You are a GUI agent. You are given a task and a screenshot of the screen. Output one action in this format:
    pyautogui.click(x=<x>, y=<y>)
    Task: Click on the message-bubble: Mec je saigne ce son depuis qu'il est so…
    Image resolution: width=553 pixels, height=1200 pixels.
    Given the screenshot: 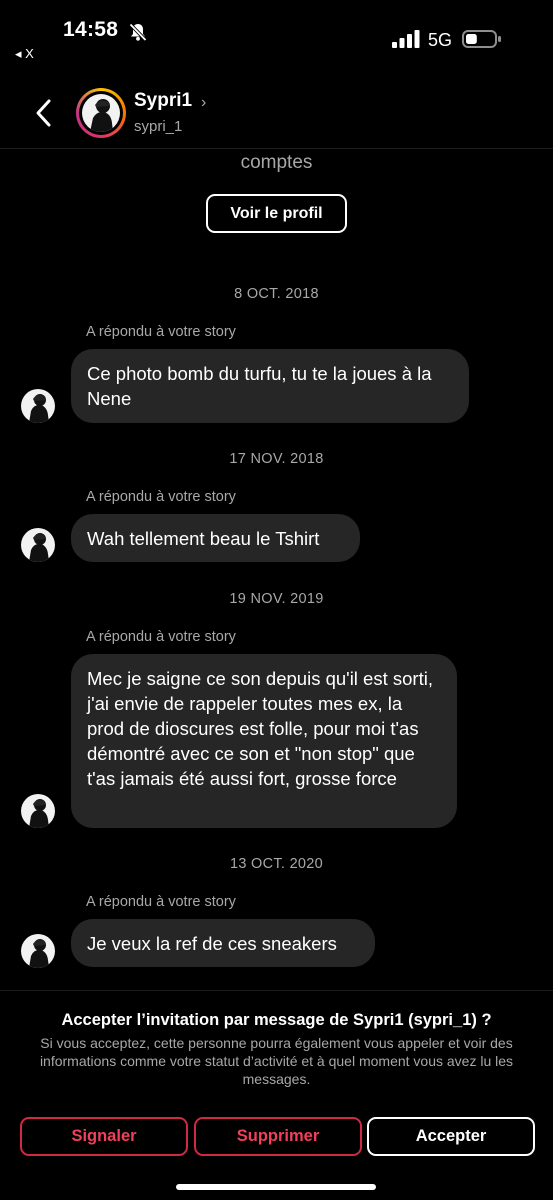 What is the action you would take?
    pyautogui.click(x=264, y=741)
    